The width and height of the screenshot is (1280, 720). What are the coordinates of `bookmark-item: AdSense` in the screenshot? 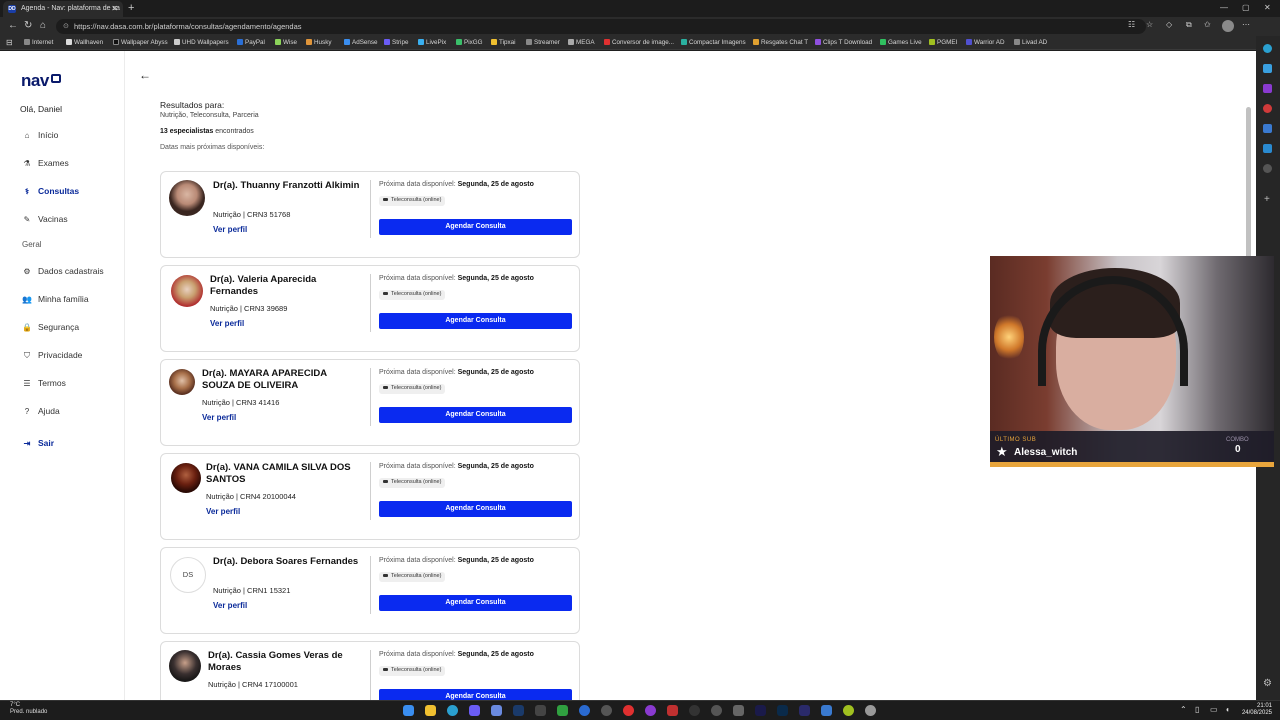 It's located at (361, 42).